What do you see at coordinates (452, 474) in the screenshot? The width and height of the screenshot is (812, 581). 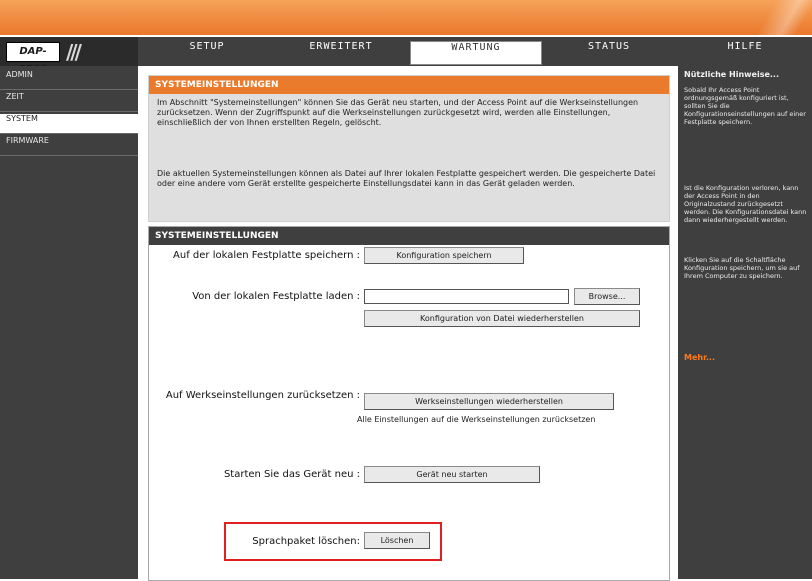 I see `reboot-button: Gerät neu starten` at bounding box center [452, 474].